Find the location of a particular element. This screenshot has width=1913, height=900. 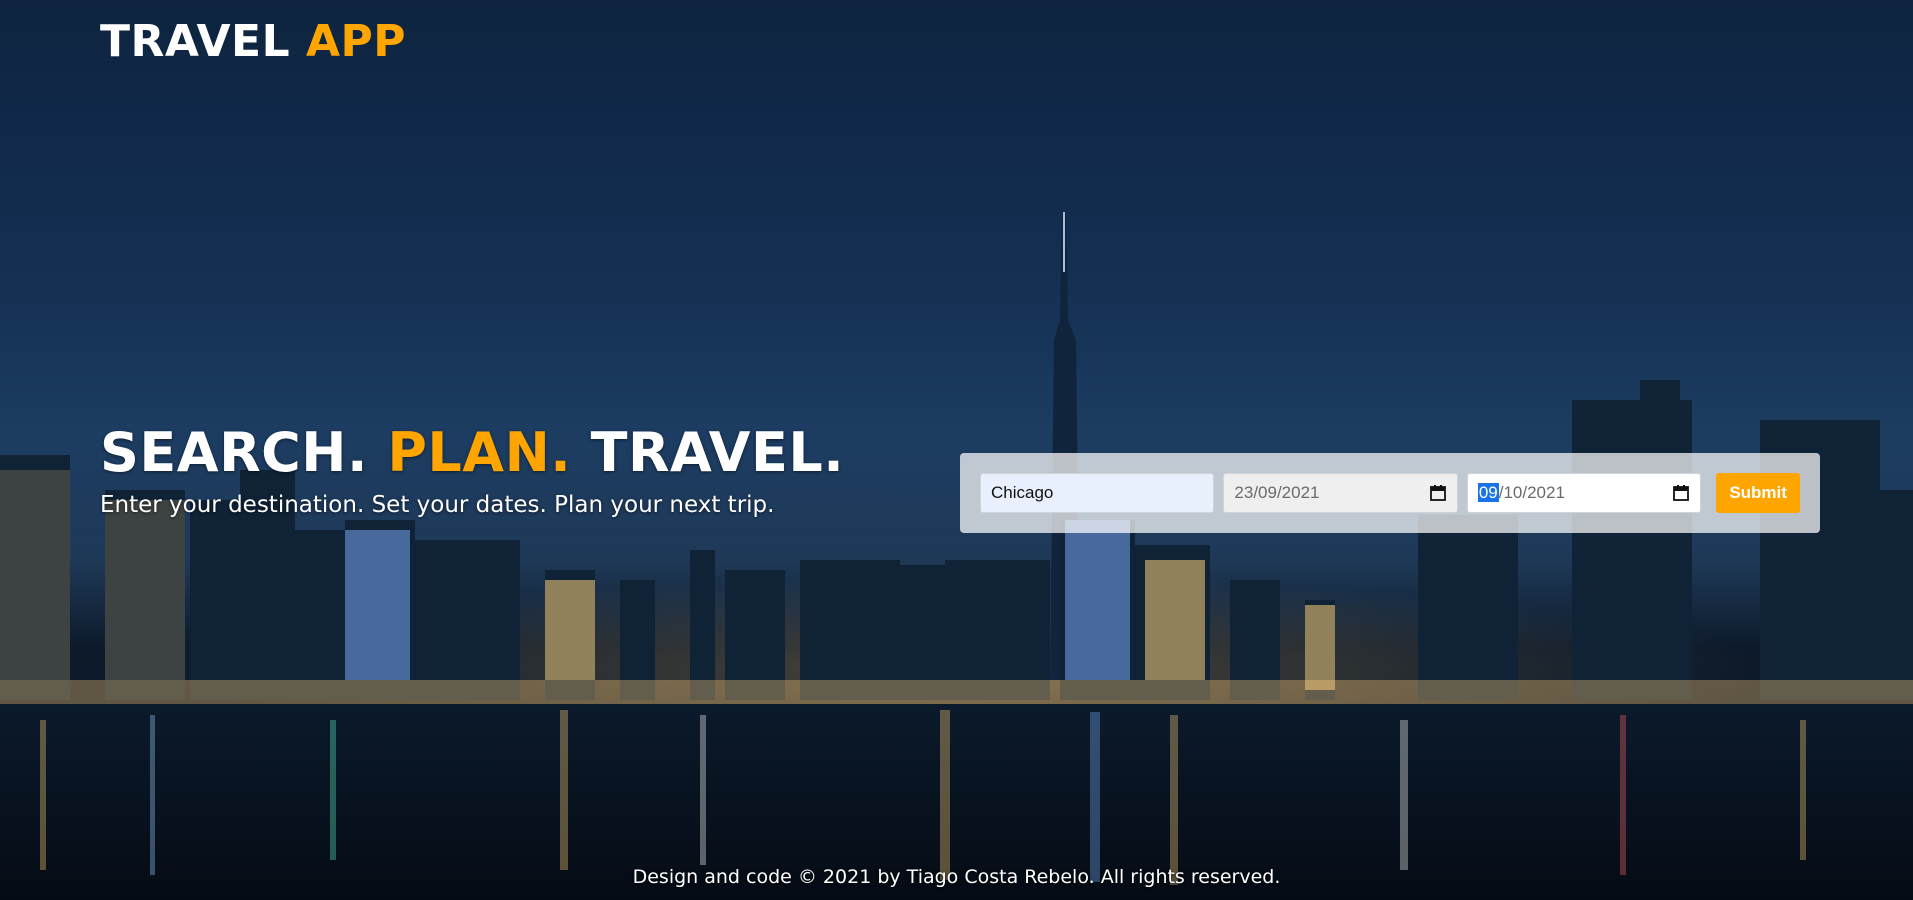

start-date-value: 23/09/2021 is located at coordinates (1277, 492).